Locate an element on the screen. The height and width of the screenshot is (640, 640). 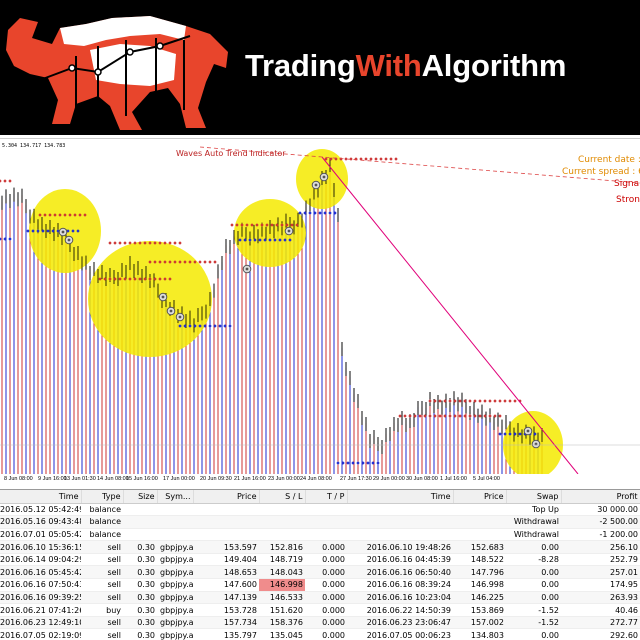
time-axis-label: 17 Jun 00:00 is located at coordinates (179, 479).